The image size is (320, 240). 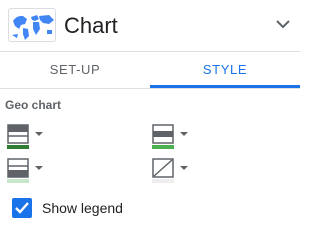 I want to click on mid-color-picker, so click(x=172, y=140).